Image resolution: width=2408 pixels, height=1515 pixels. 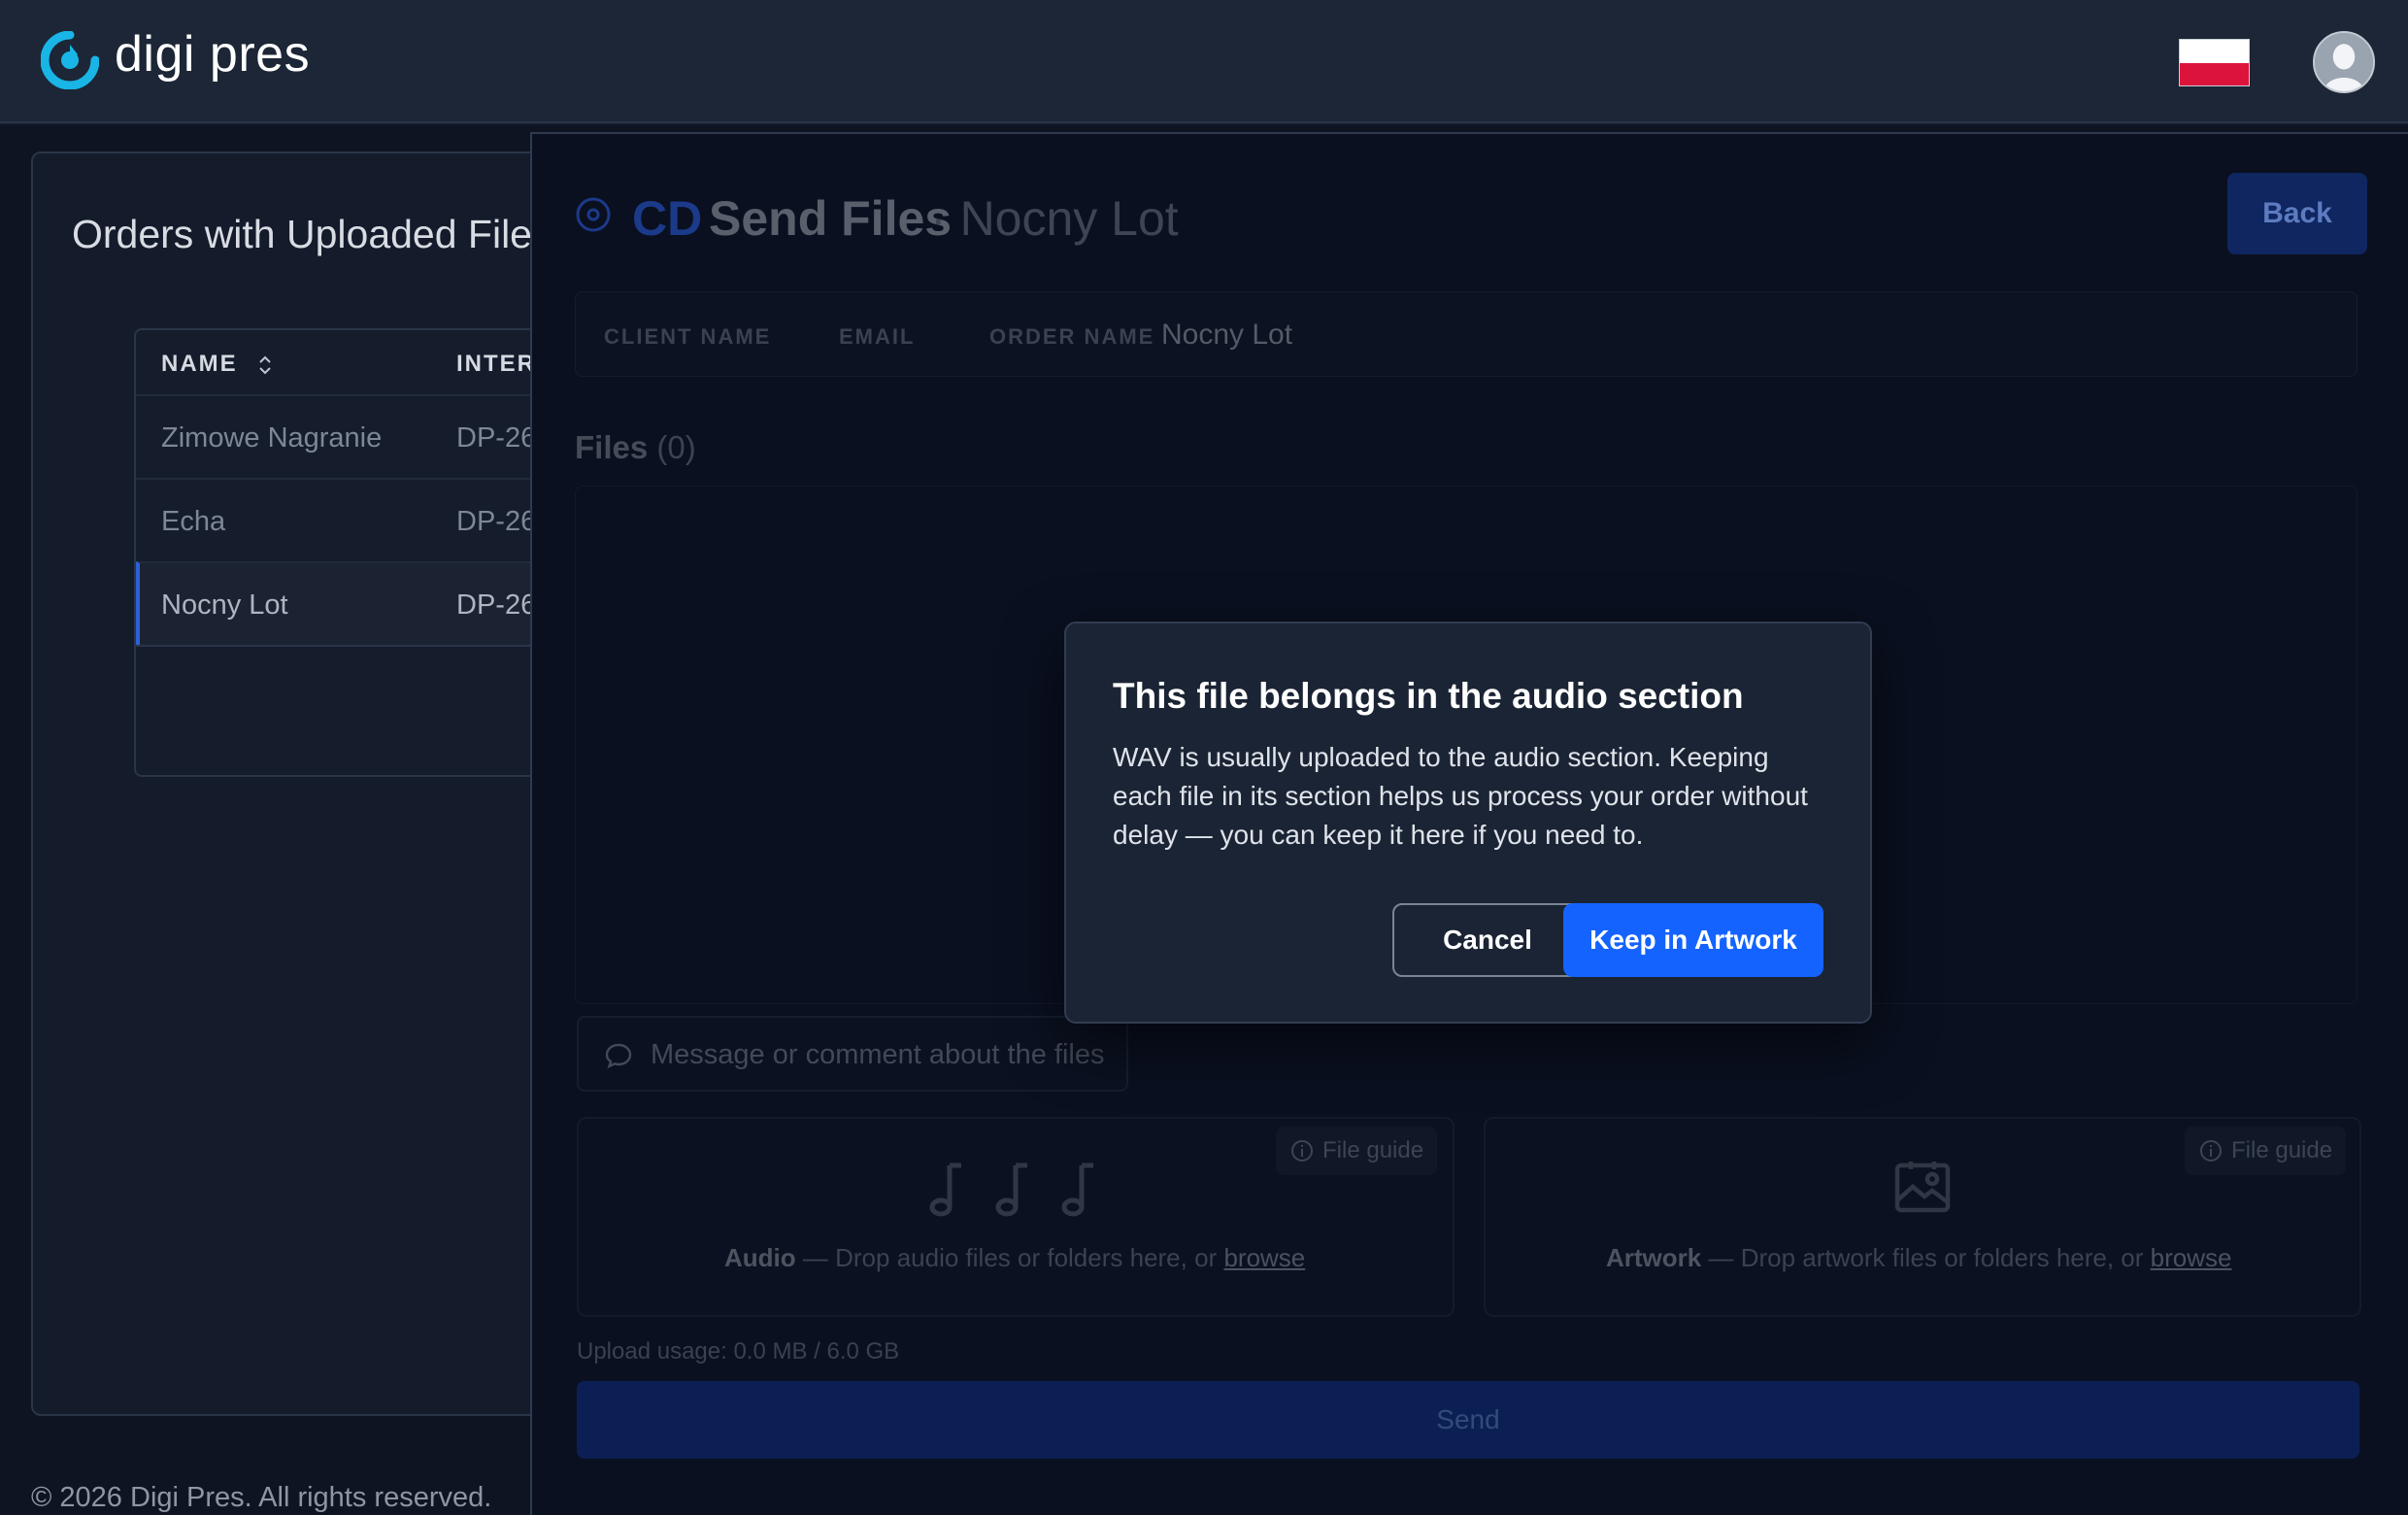 I want to click on panel-title-order: · Nocny Lot, so click(x=1054, y=218).